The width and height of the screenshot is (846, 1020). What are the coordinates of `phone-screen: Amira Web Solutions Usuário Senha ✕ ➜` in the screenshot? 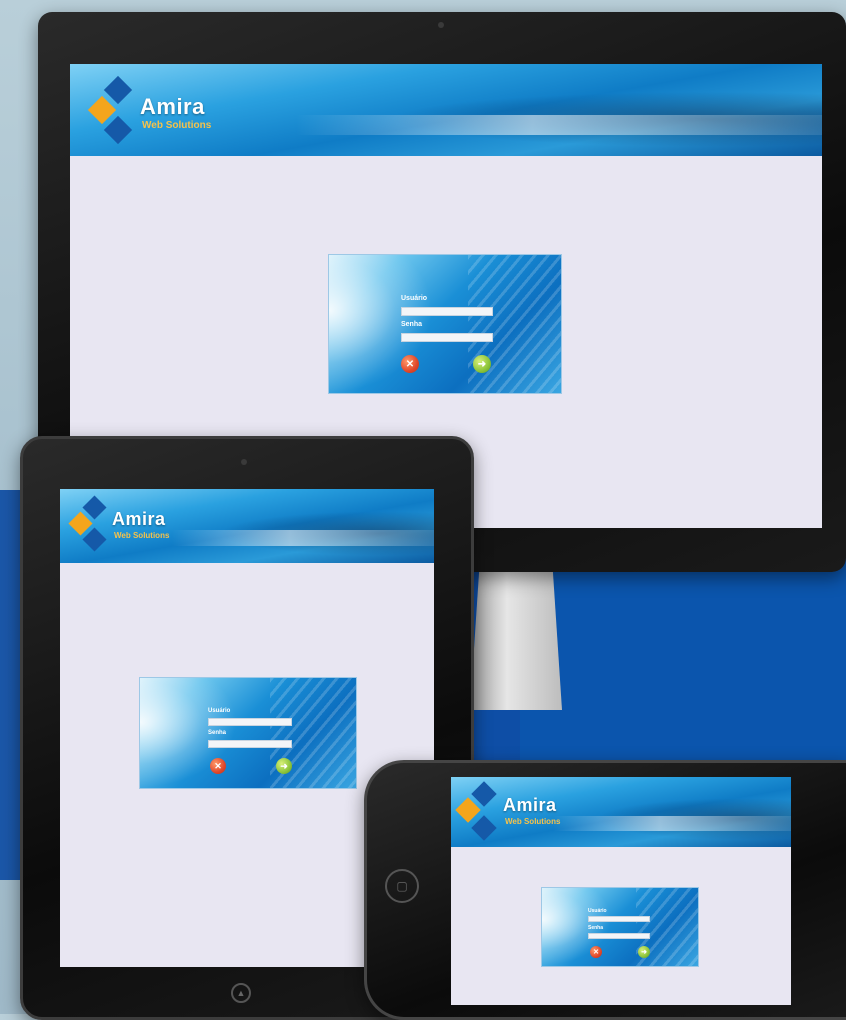 It's located at (621, 891).